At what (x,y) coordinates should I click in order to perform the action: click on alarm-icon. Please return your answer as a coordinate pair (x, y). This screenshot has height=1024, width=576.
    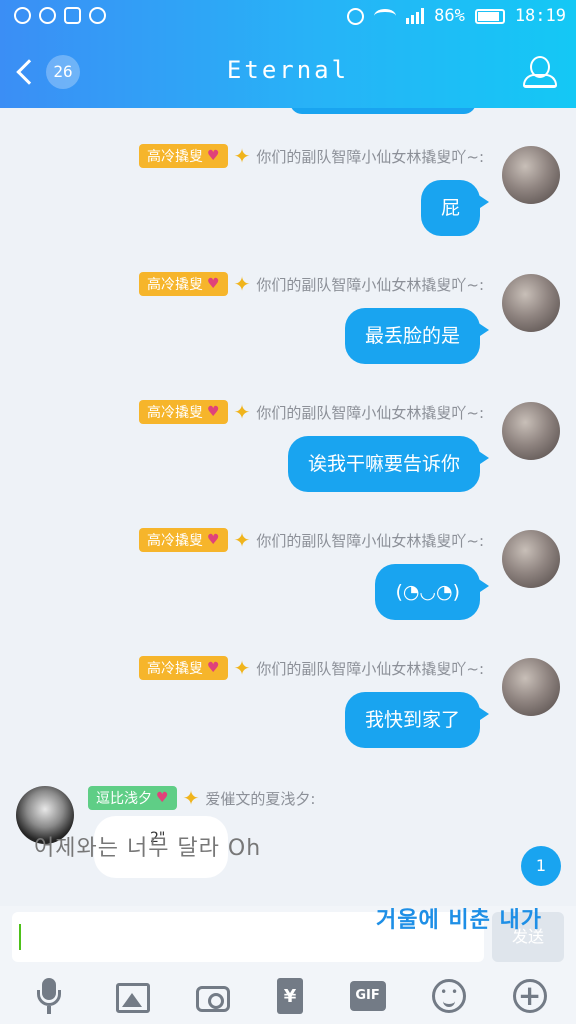
    Looking at the image, I should click on (356, 16).